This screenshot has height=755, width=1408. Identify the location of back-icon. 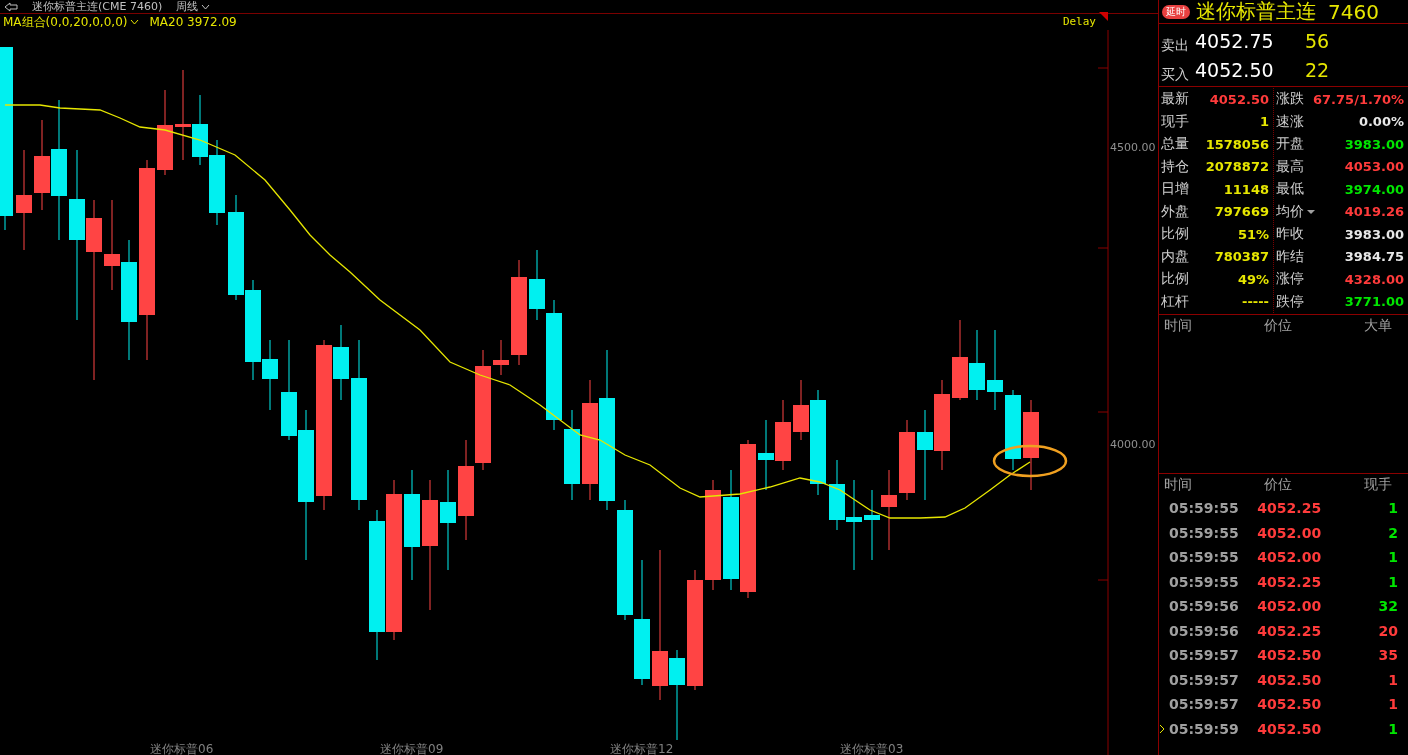
(11, 6).